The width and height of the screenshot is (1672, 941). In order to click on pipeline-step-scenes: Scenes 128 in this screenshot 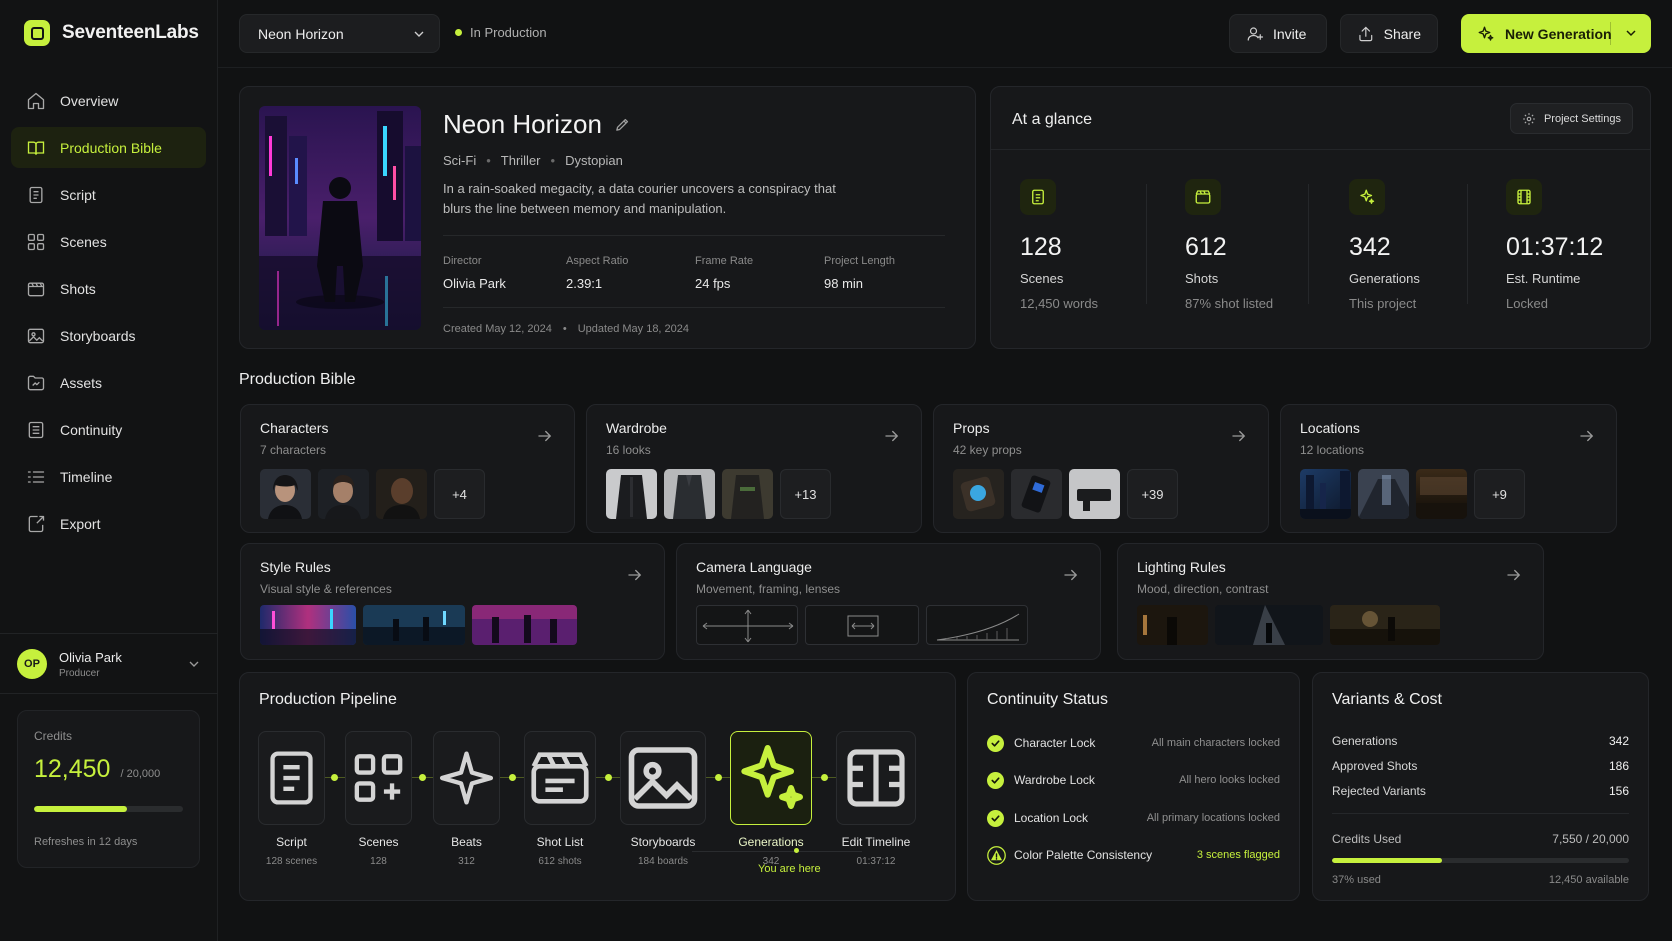, I will do `click(378, 799)`.